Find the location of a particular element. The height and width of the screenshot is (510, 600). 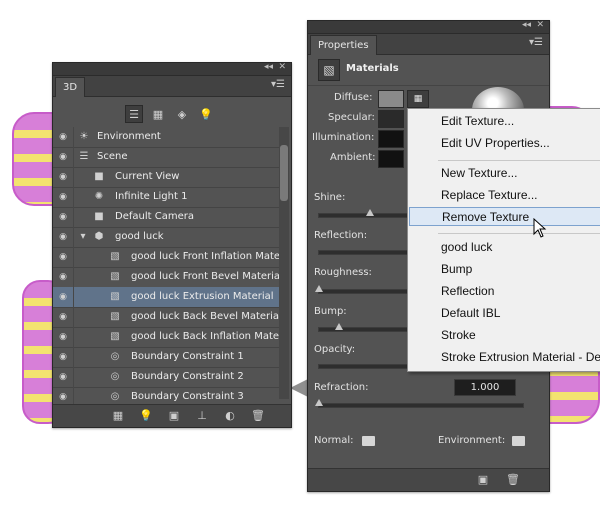

properties-close-icon: ✕ is located at coordinates (540, 25).